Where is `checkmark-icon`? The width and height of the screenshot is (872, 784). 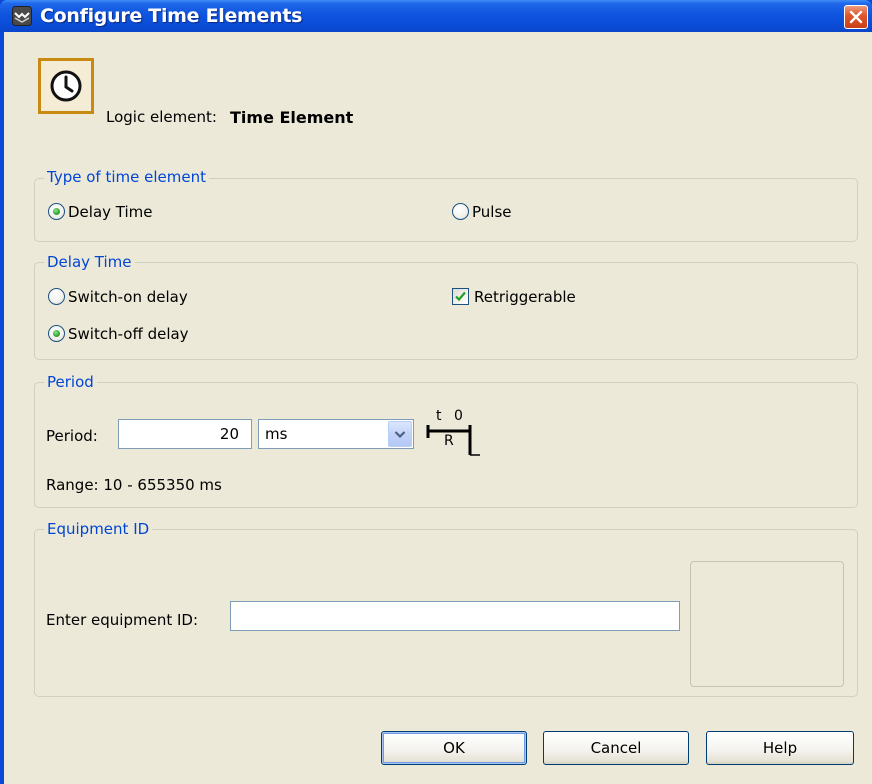
checkmark-icon is located at coordinates (460, 296).